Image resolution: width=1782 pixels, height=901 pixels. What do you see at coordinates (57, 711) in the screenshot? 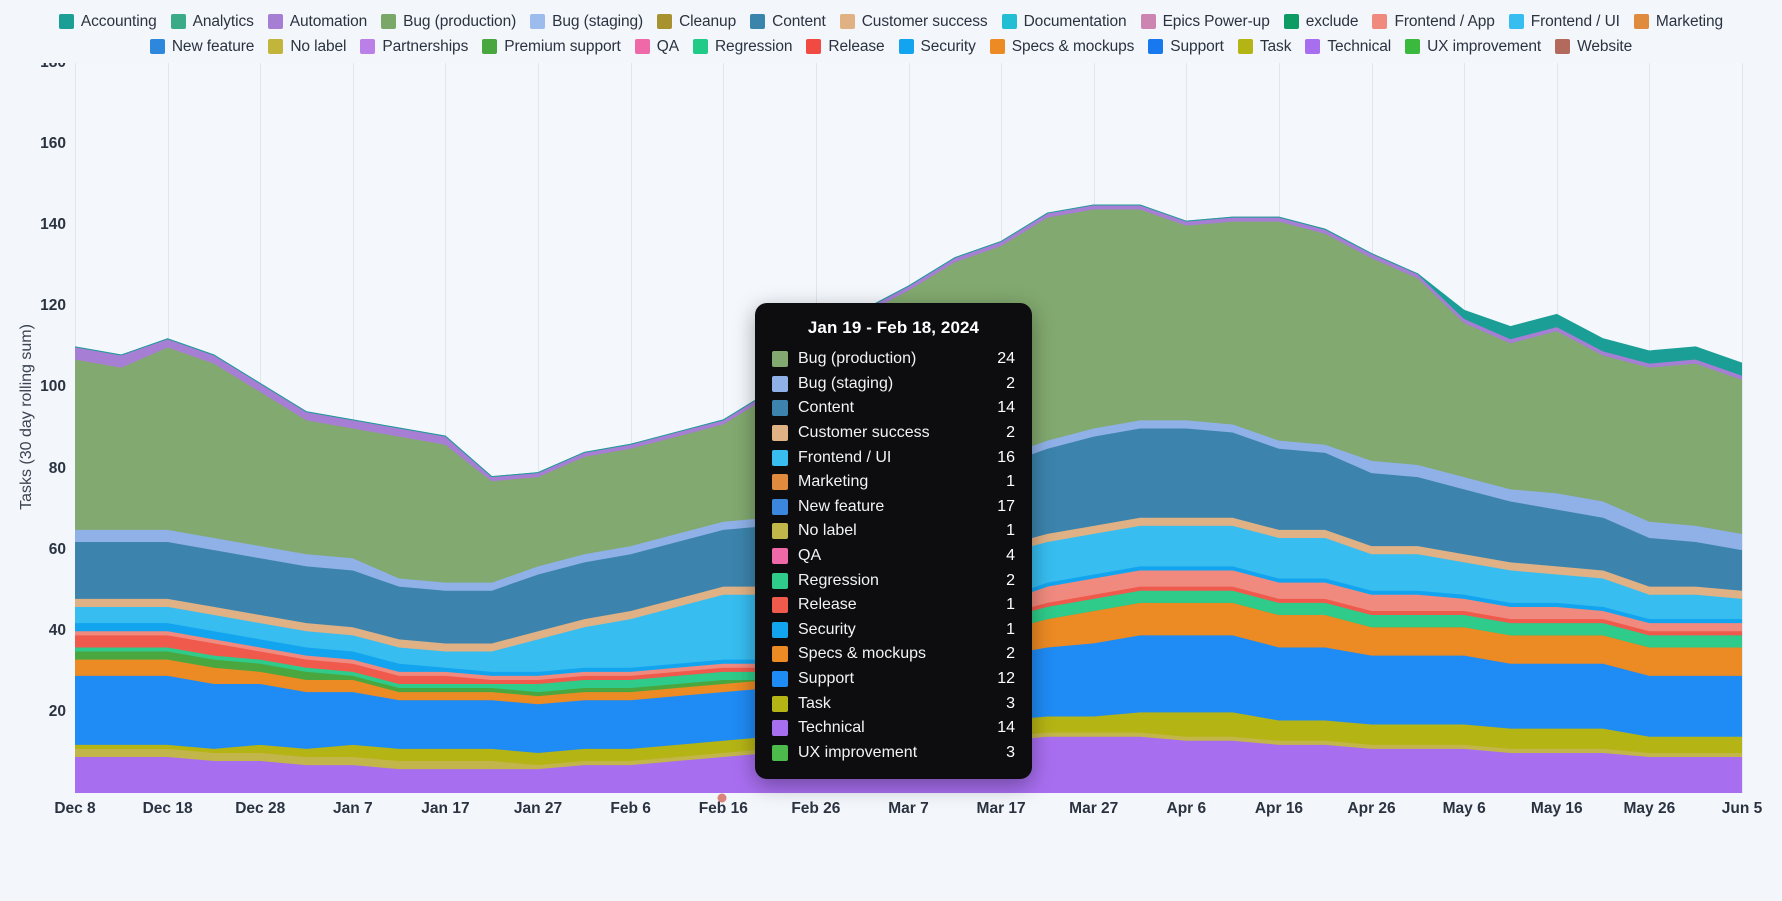
I see `y-axis-tick-label: 20` at bounding box center [57, 711].